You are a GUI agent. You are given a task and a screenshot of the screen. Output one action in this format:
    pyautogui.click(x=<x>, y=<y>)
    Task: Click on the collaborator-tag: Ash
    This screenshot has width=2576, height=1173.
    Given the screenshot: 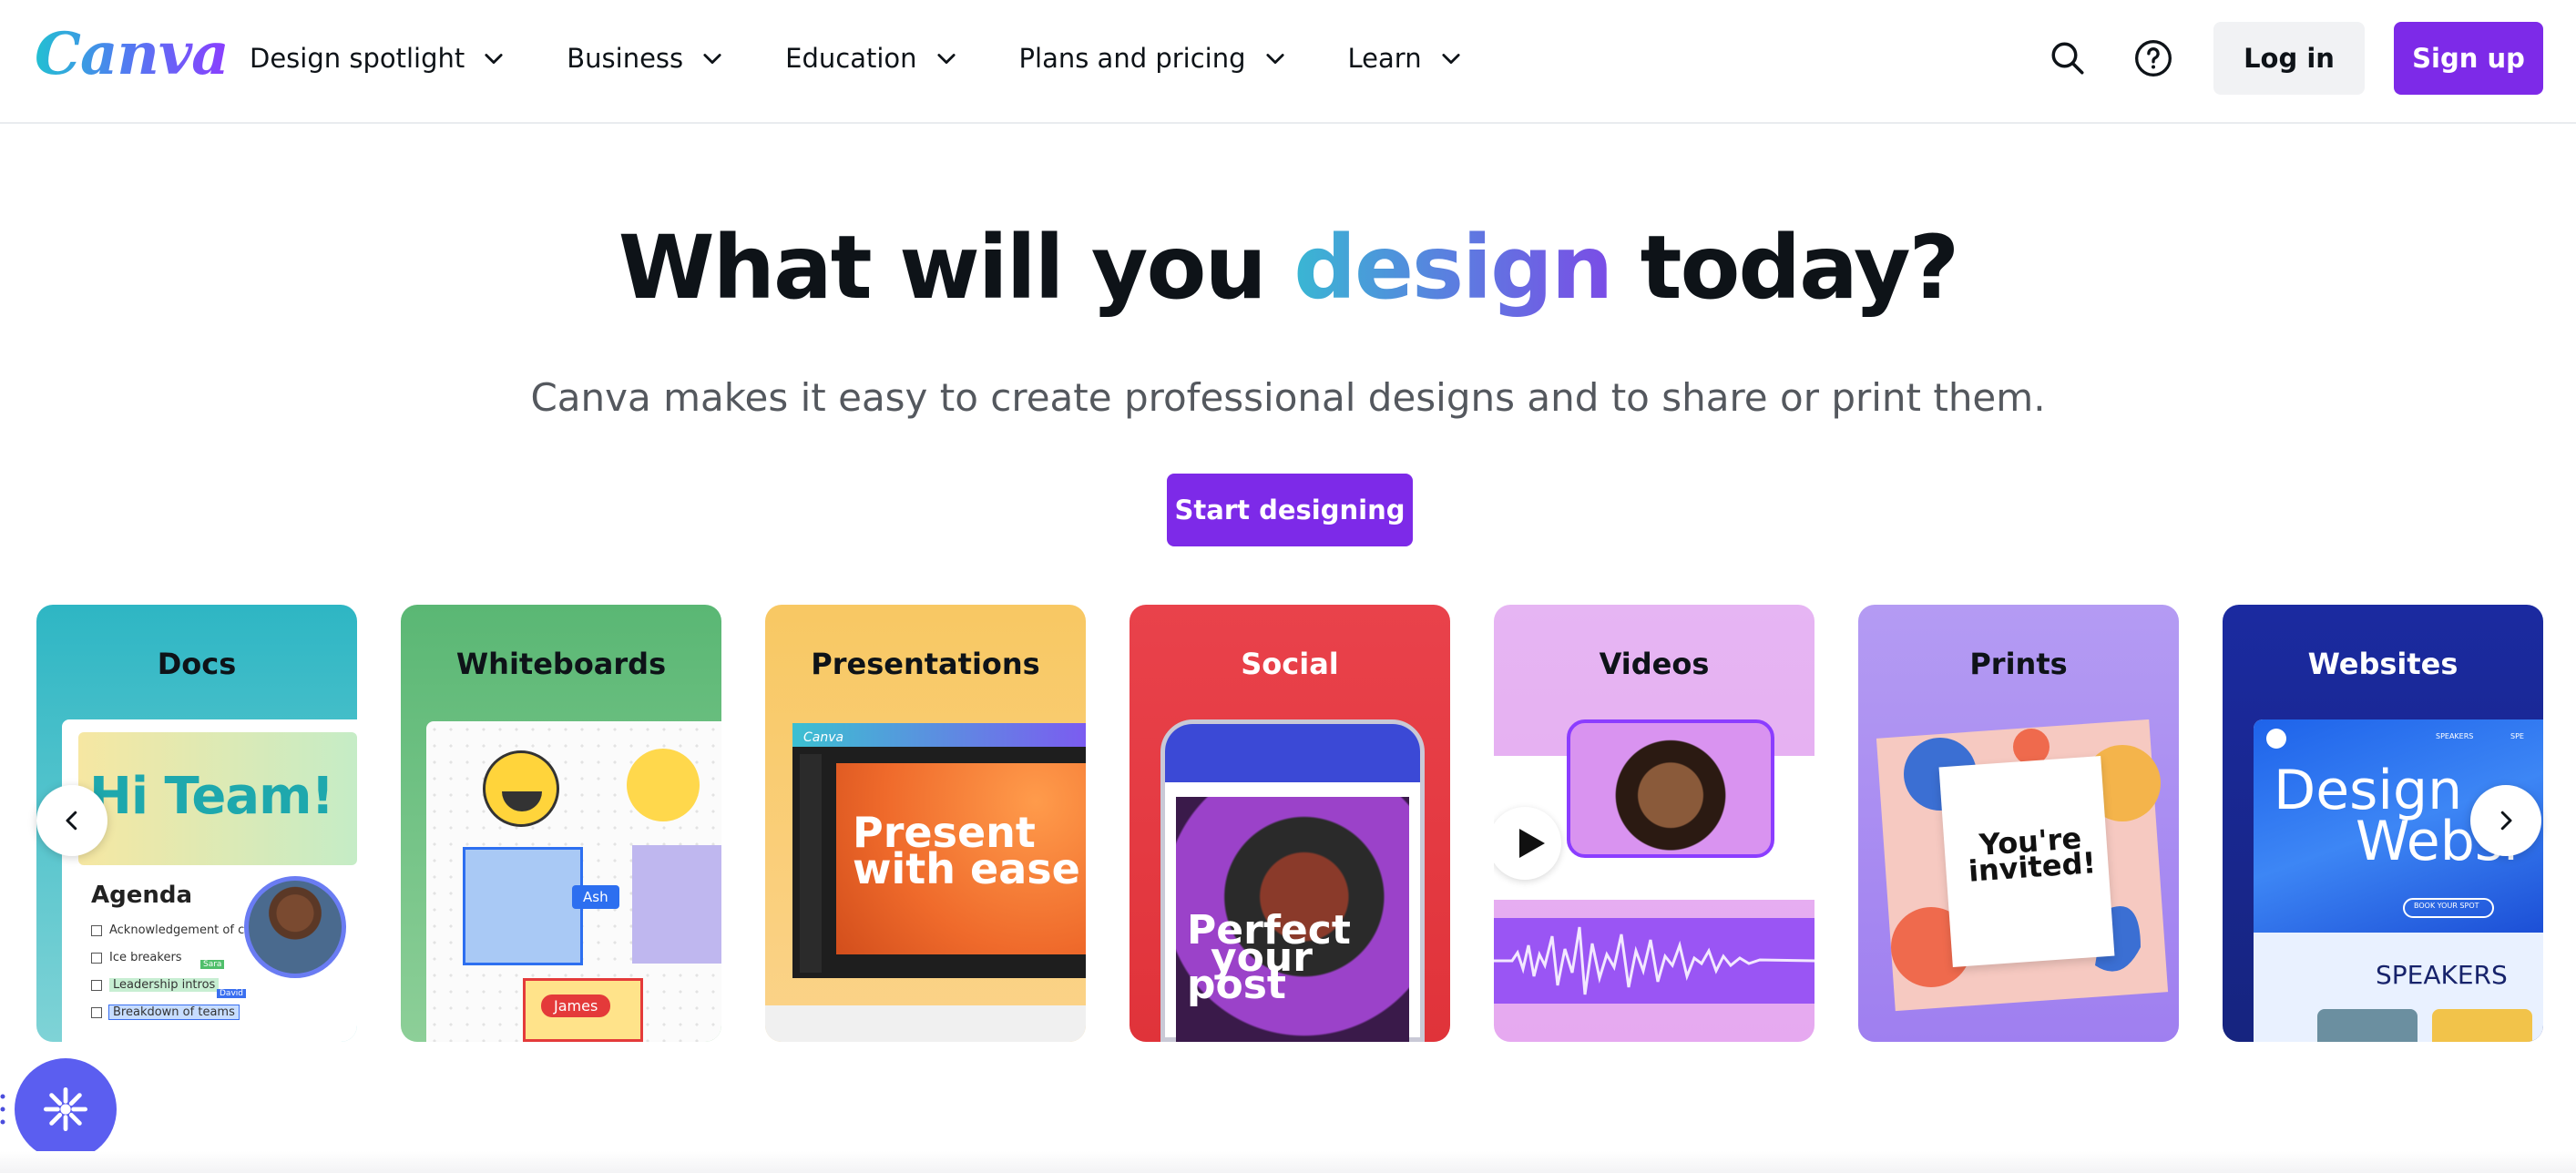 What is the action you would take?
    pyautogui.click(x=596, y=897)
    